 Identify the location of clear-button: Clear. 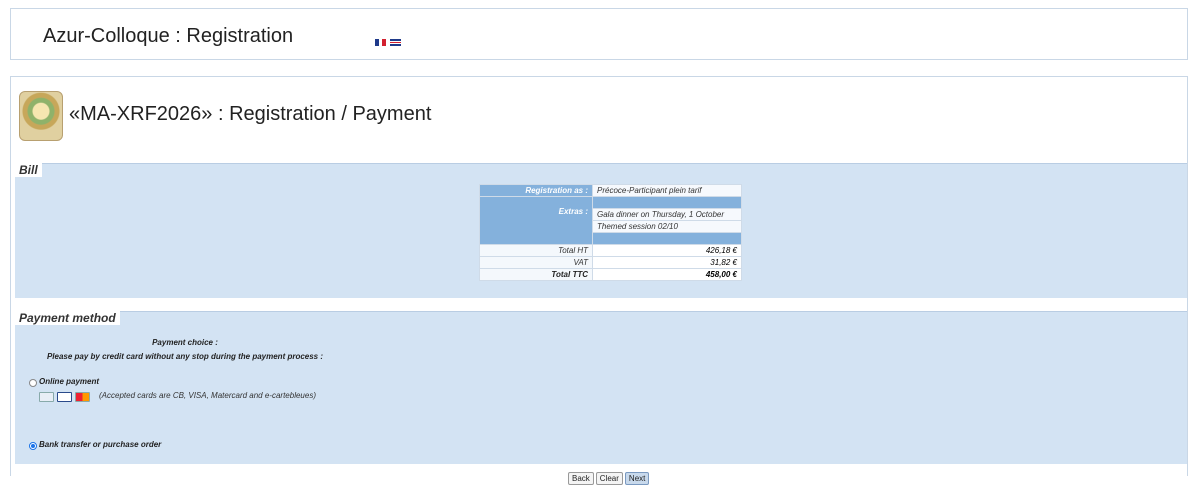
(609, 478).